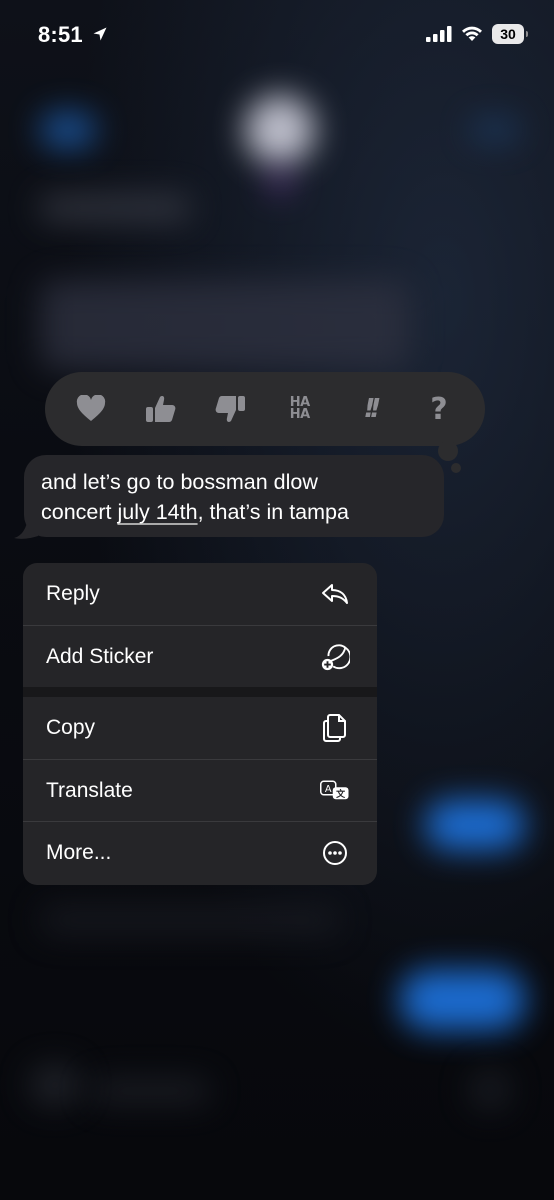 The width and height of the screenshot is (554, 1200). I want to click on menu-item-copy: Copy, so click(200, 728).